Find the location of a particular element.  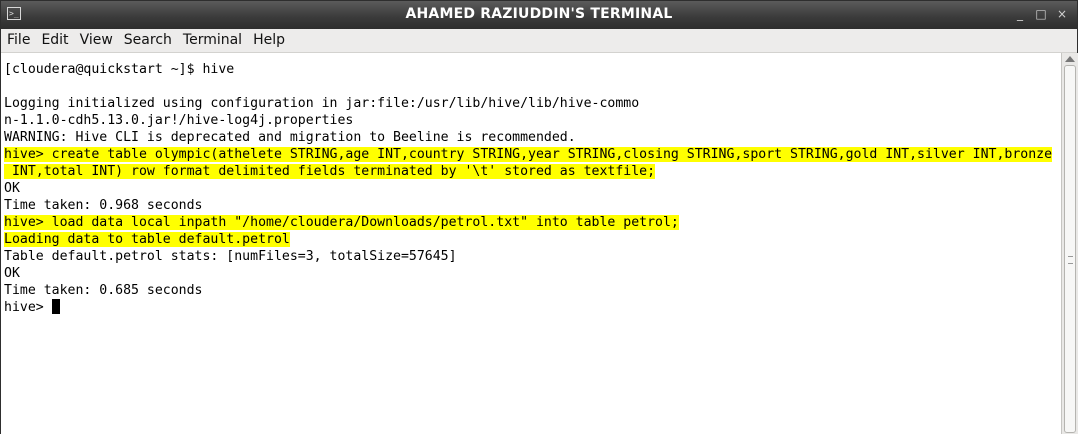

terminal-line: [cloudera@quickstart ~]$ hive is located at coordinates (119, 69).